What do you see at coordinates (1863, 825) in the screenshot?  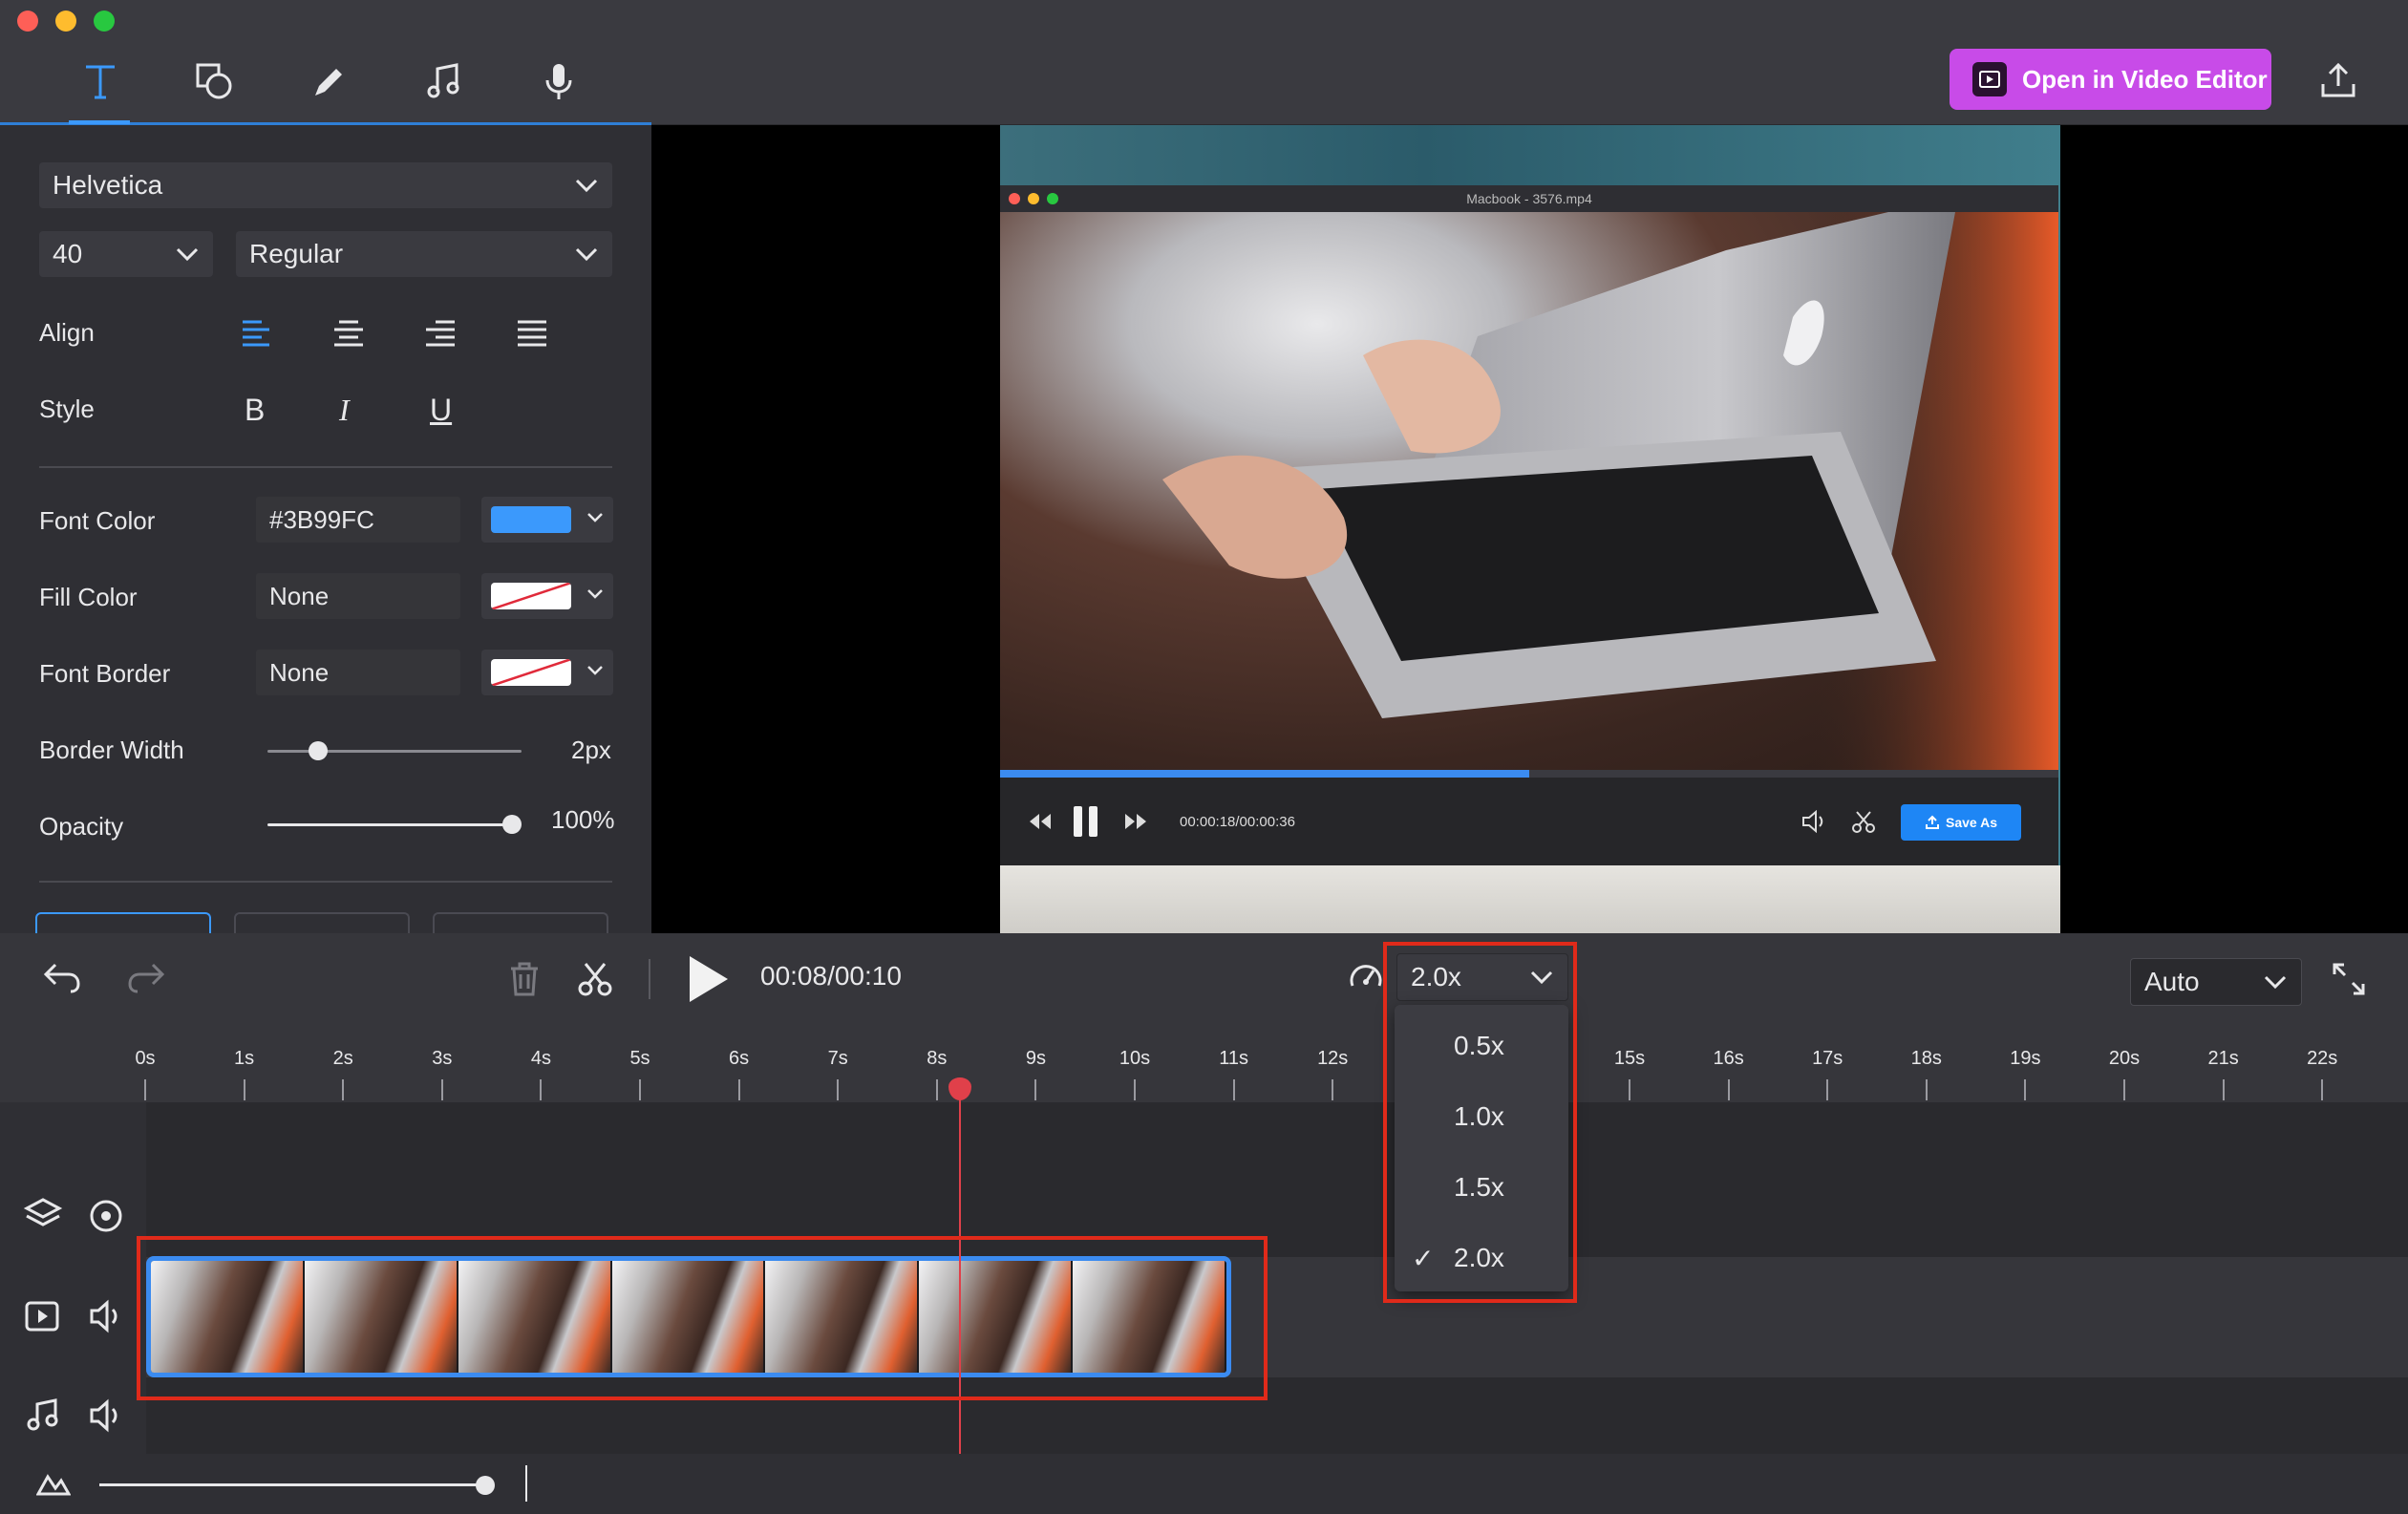 I see `recorded-scissors-icon` at bounding box center [1863, 825].